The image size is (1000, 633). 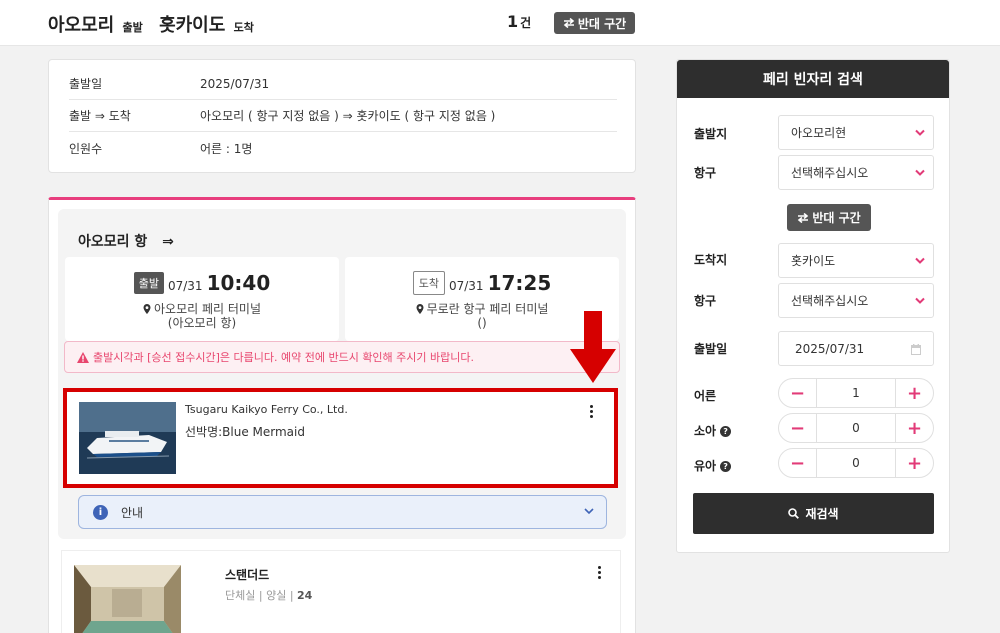 I want to click on infant-plus-button: +, so click(x=914, y=463).